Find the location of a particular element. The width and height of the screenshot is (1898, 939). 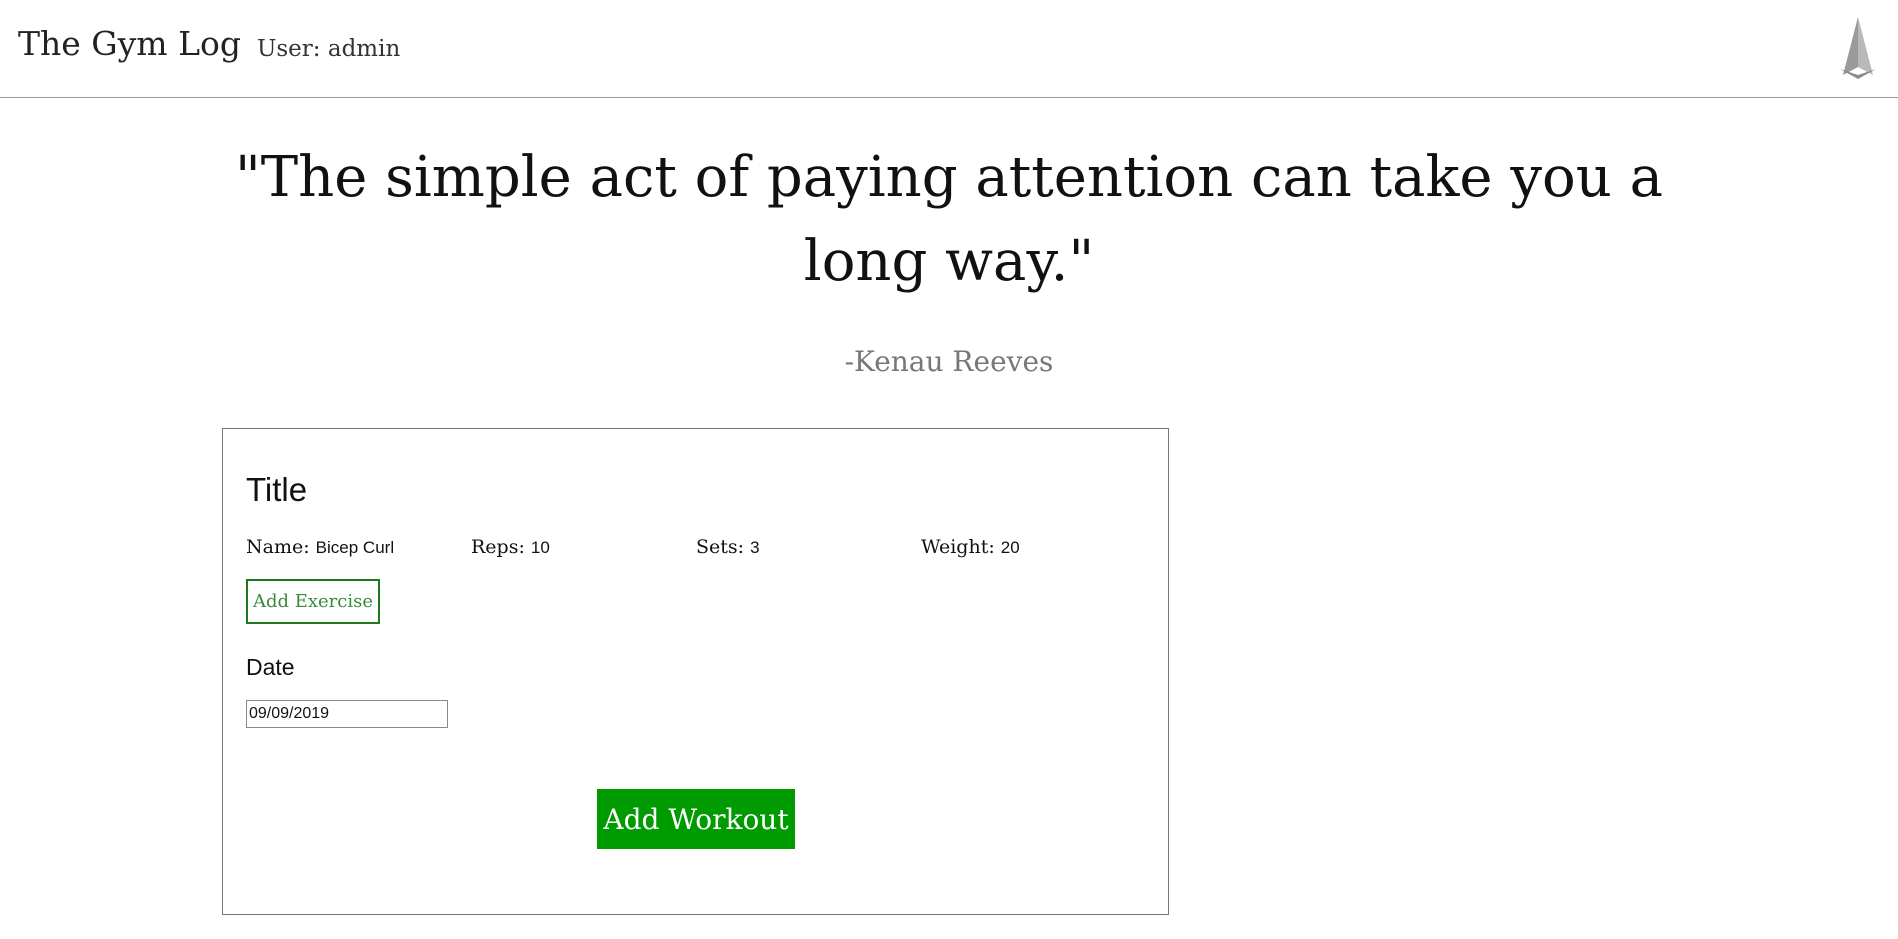

date-input is located at coordinates (347, 714).